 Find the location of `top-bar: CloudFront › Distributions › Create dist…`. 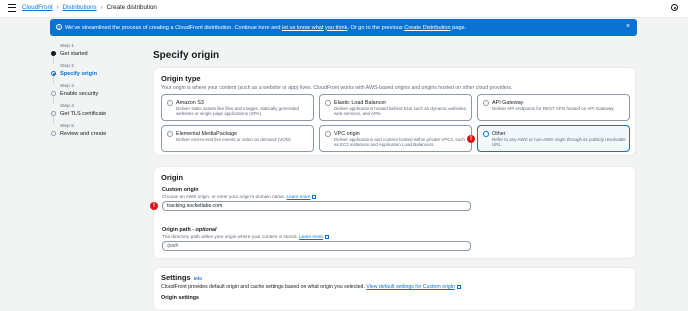

top-bar: CloudFront › Distributions › Create dist… is located at coordinates (344, 9).